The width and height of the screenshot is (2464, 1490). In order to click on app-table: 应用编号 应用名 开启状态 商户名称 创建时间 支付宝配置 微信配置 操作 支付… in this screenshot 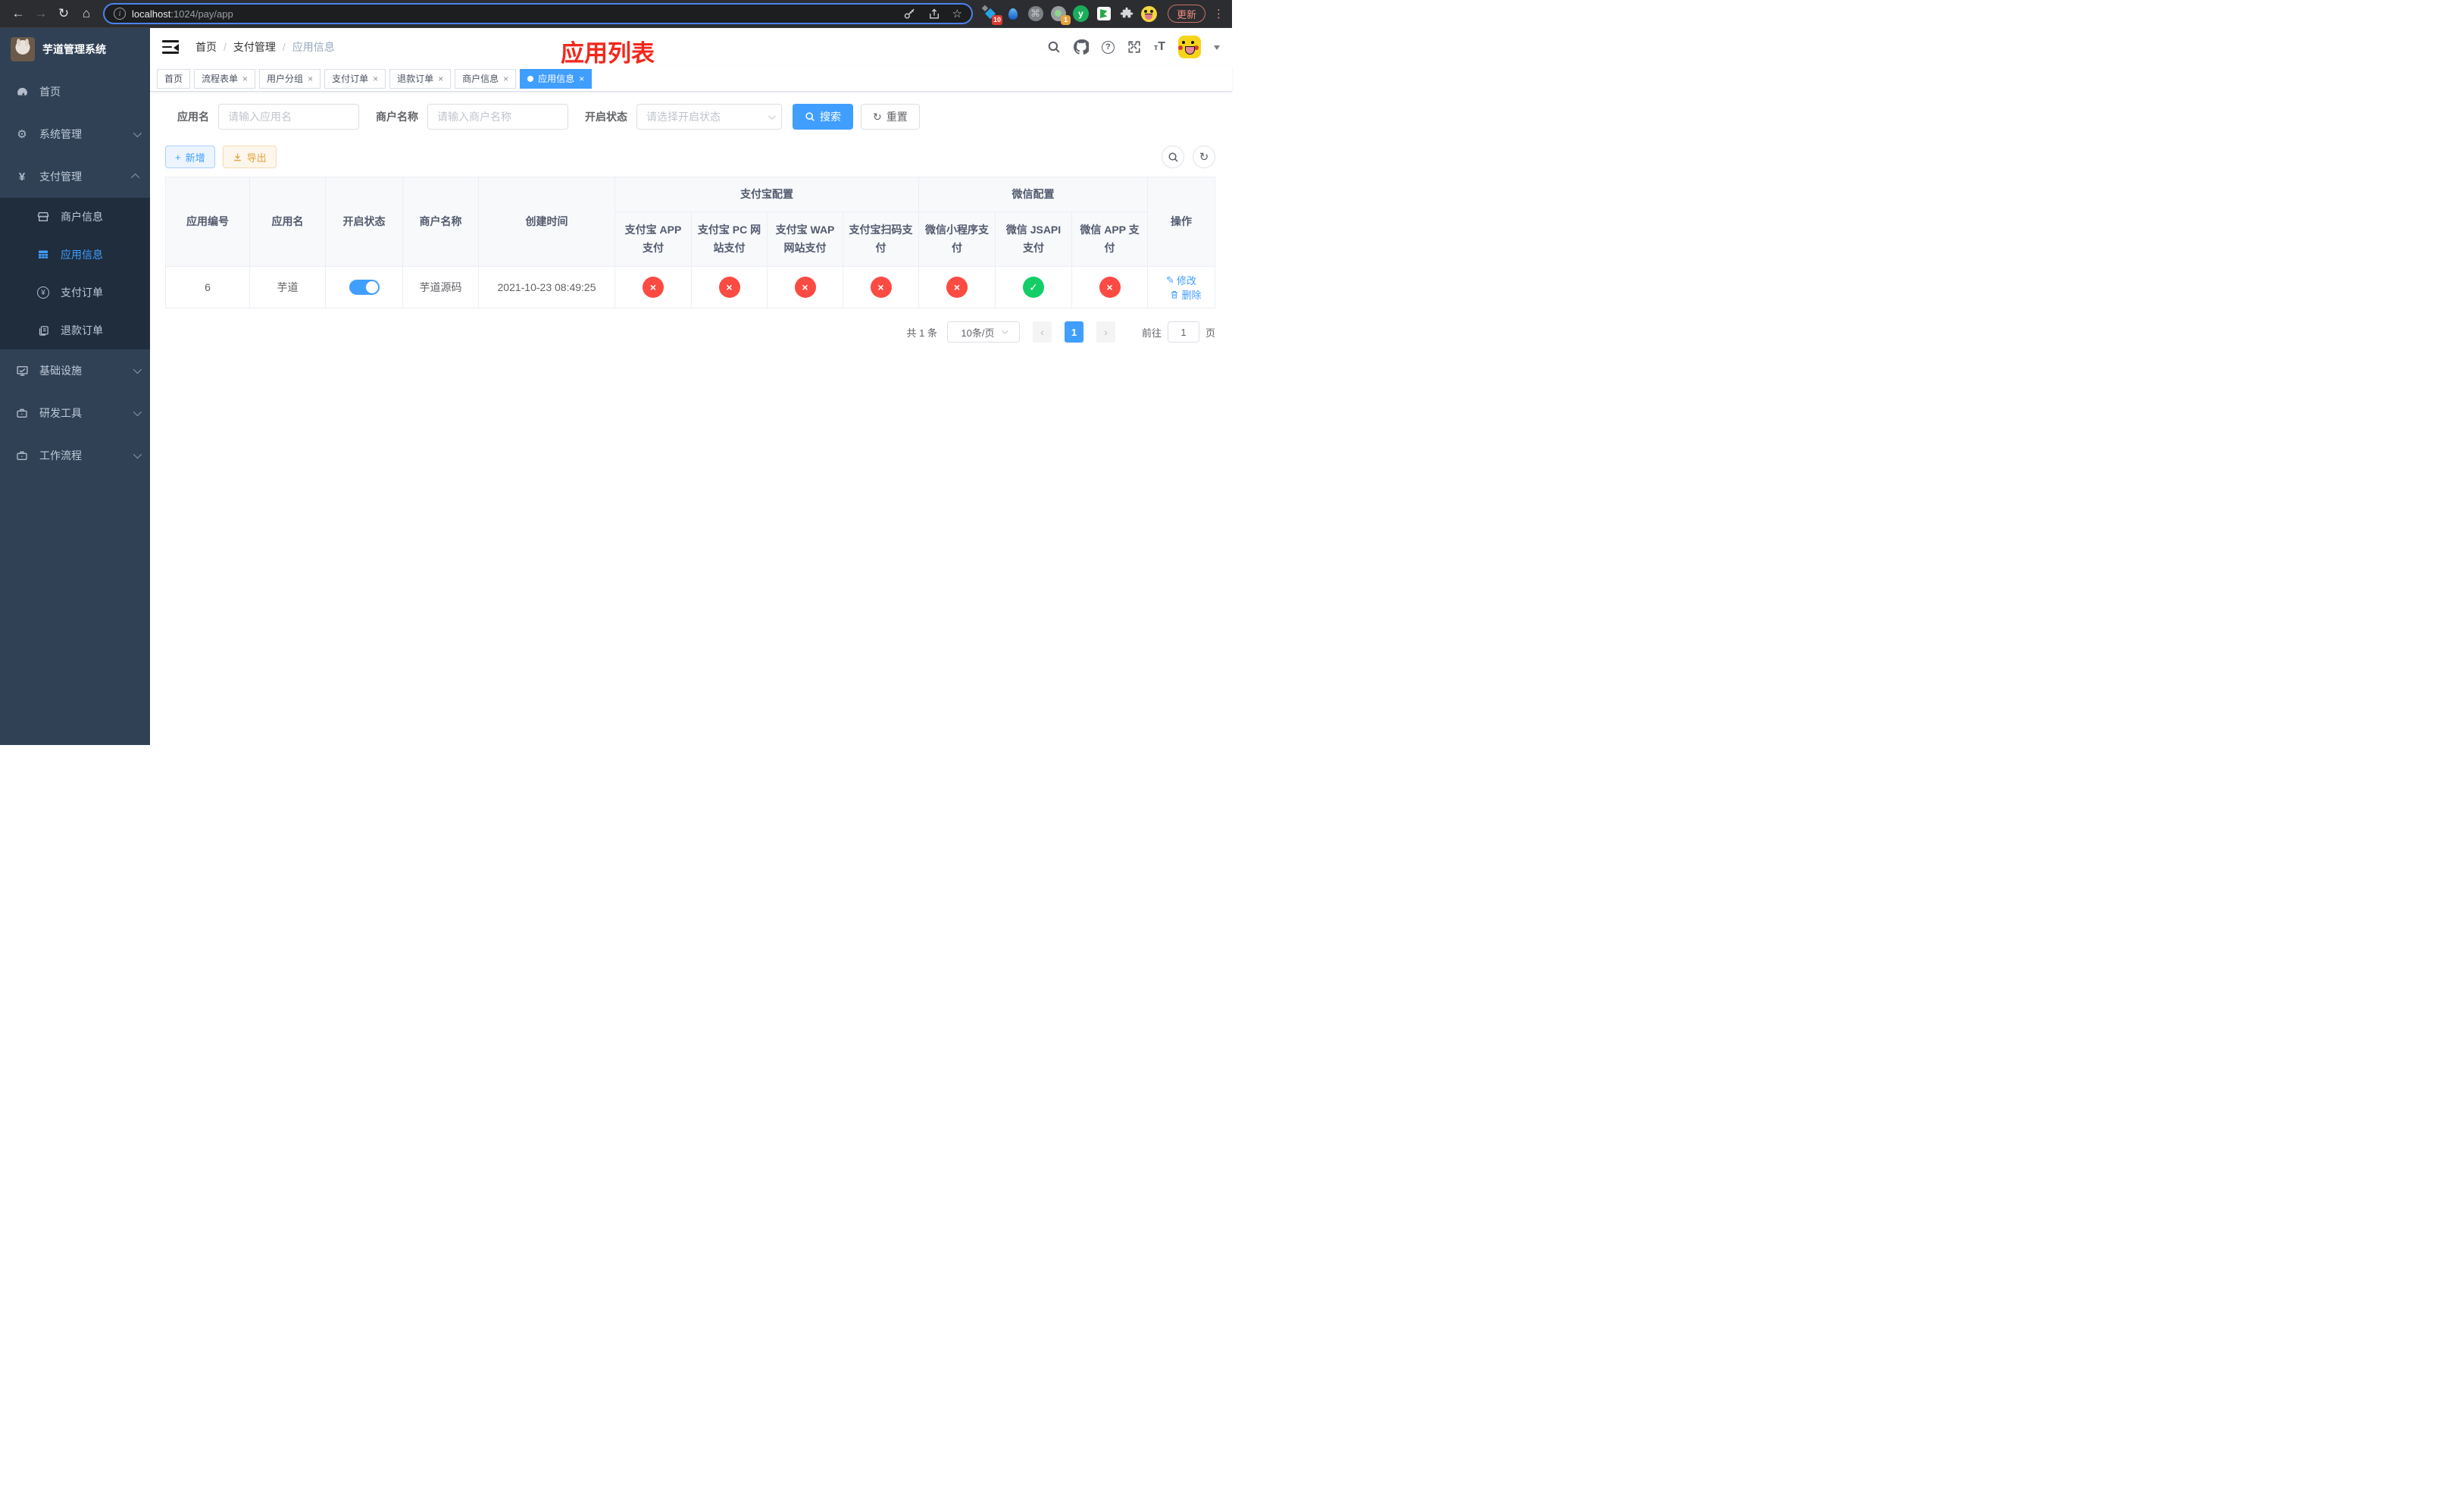, I will do `click(690, 242)`.